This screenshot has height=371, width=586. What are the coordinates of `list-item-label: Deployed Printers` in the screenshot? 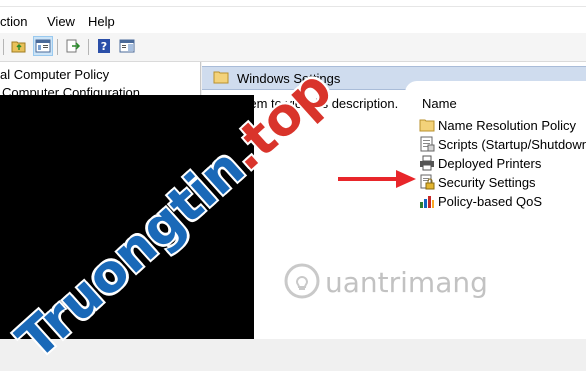 It's located at (490, 163).